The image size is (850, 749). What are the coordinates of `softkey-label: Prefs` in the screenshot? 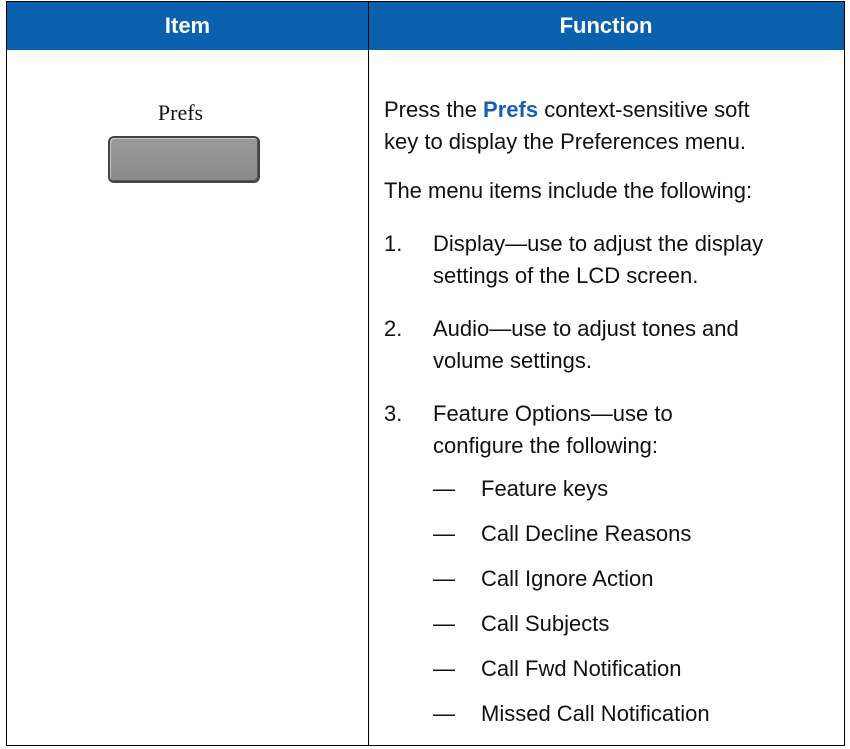 It's located at (180, 112).